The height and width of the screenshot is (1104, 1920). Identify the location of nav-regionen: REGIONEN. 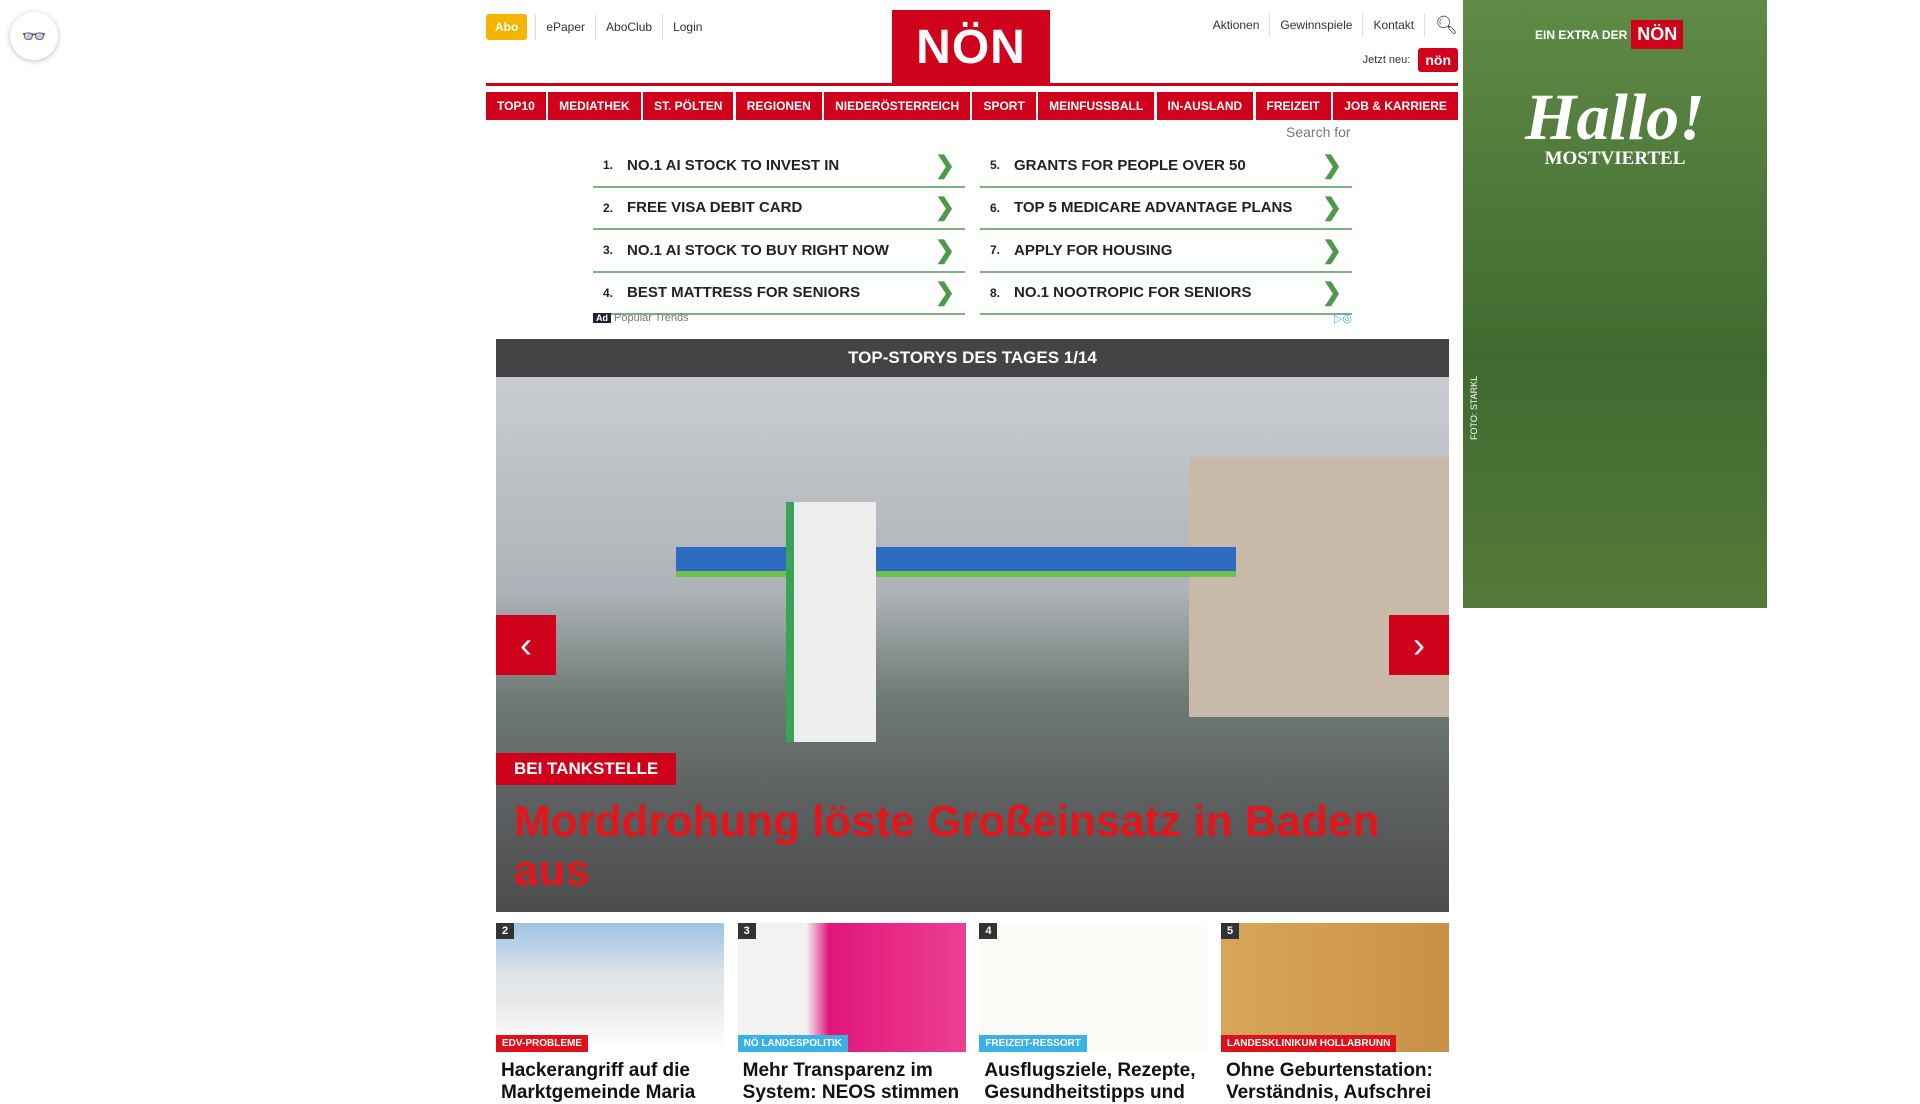
(778, 106).